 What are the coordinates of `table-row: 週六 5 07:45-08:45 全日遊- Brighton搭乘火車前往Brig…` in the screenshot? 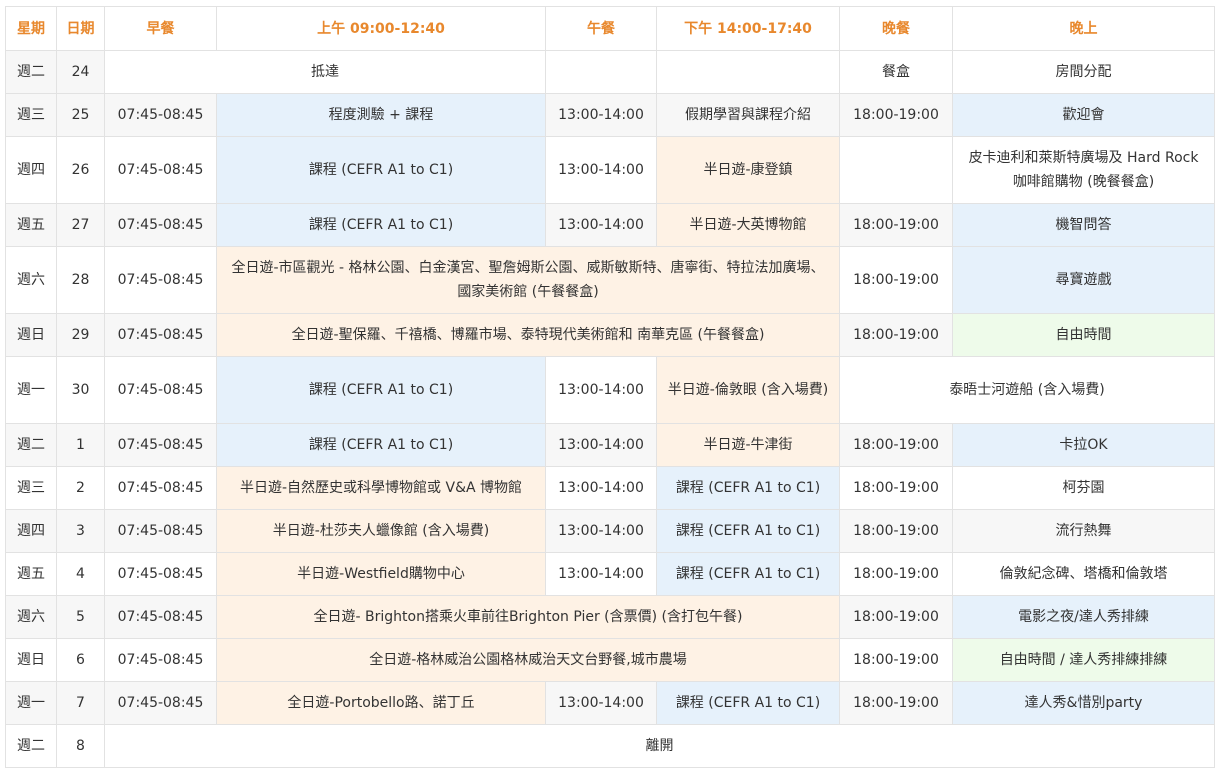 It's located at (610, 617).